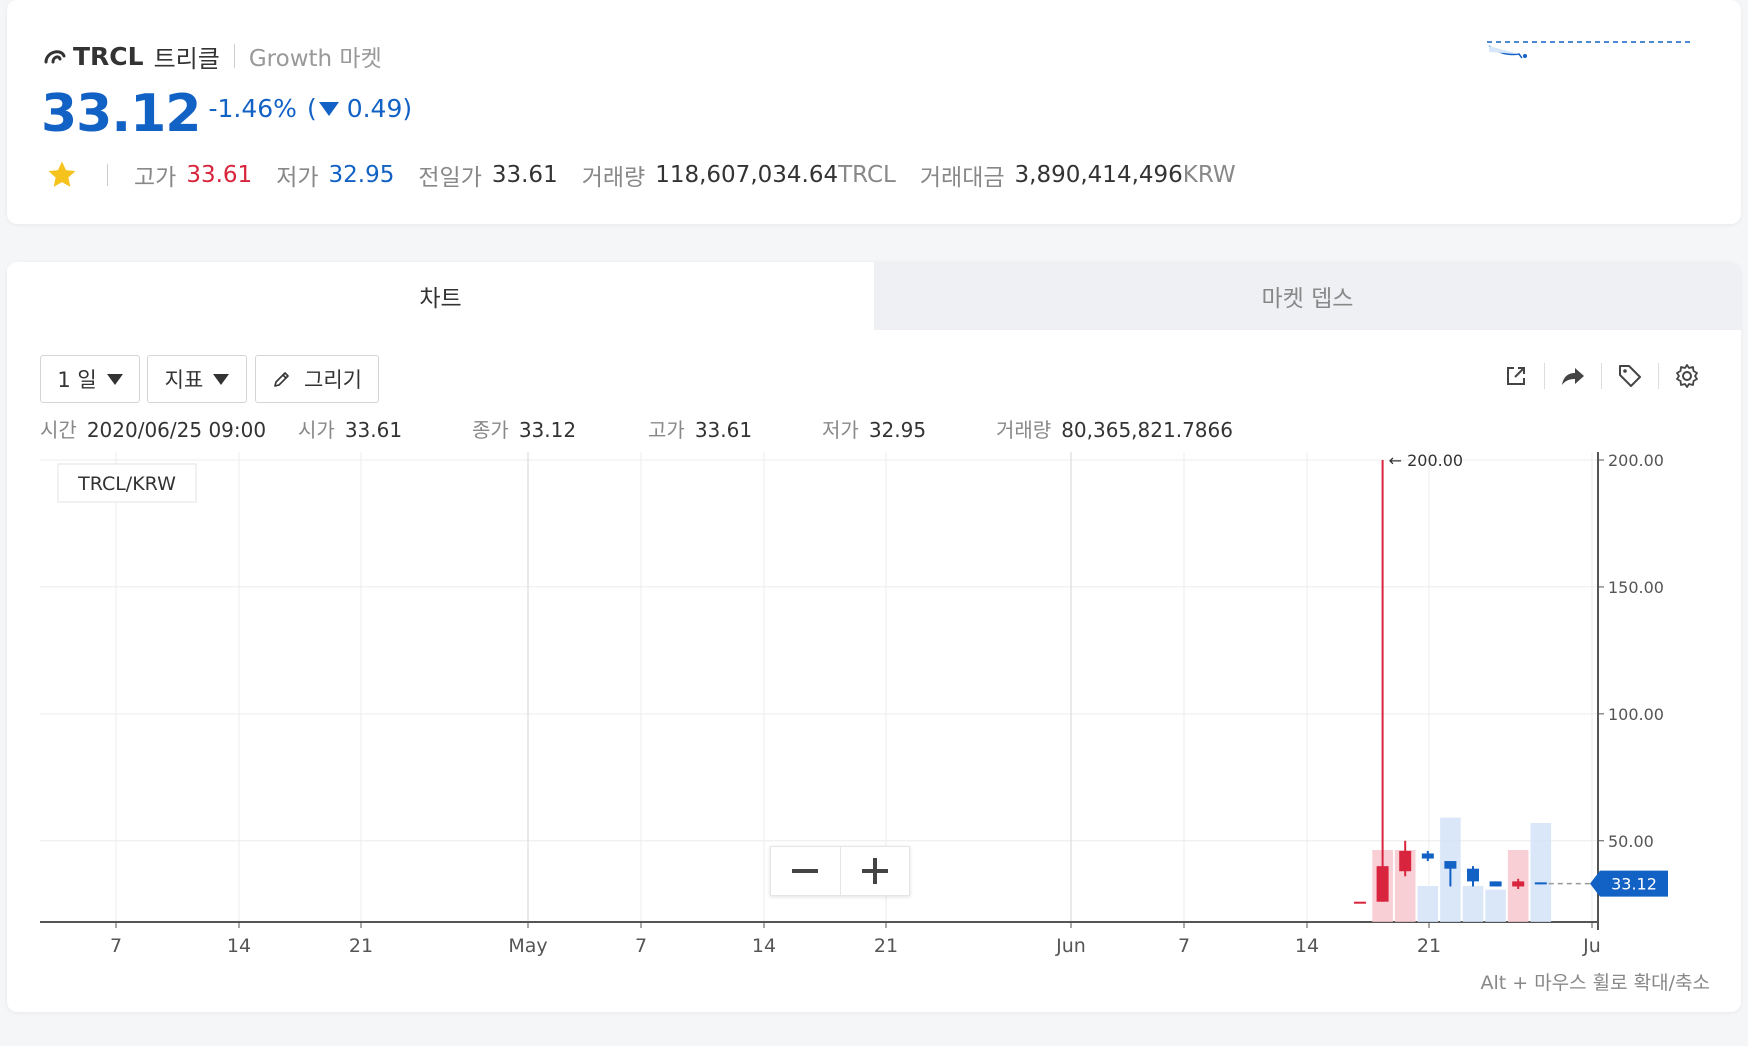 Image resolution: width=1748 pixels, height=1046 pixels. I want to click on draw-label: 그리기, so click(333, 380).